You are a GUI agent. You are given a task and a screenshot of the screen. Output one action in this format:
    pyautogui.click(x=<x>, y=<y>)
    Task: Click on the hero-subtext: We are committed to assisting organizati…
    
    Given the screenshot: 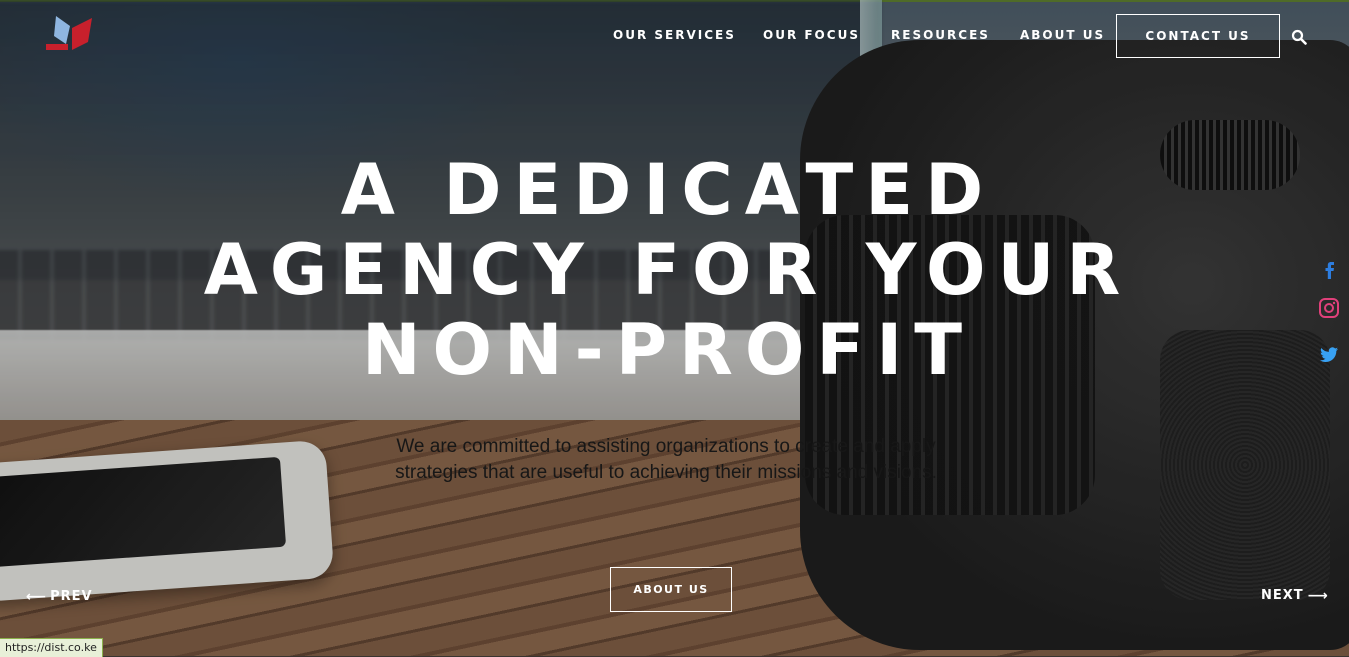 What is the action you would take?
    pyautogui.click(x=666, y=459)
    